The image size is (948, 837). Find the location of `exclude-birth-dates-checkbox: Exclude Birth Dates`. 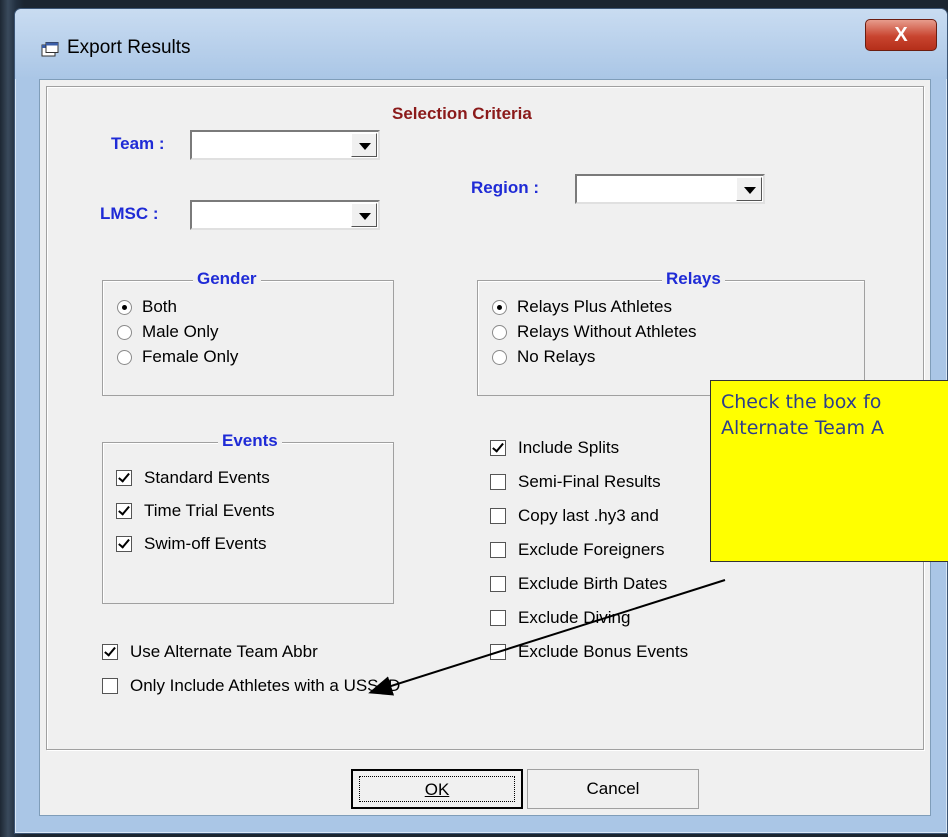

exclude-birth-dates-checkbox: Exclude Birth Dates is located at coordinates (578, 584).